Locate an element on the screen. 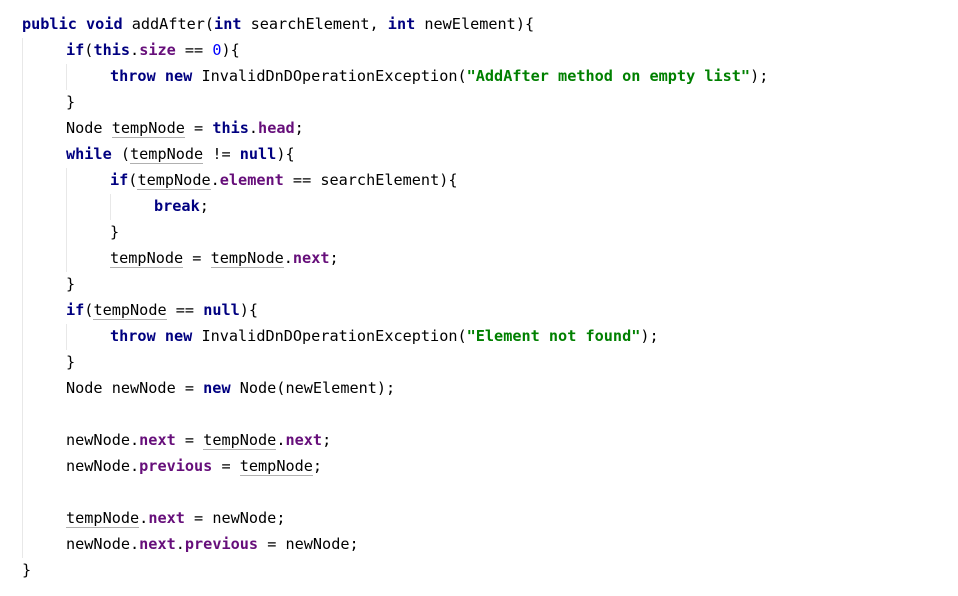 The height and width of the screenshot is (596, 958). code-token: while is located at coordinates (89, 154).